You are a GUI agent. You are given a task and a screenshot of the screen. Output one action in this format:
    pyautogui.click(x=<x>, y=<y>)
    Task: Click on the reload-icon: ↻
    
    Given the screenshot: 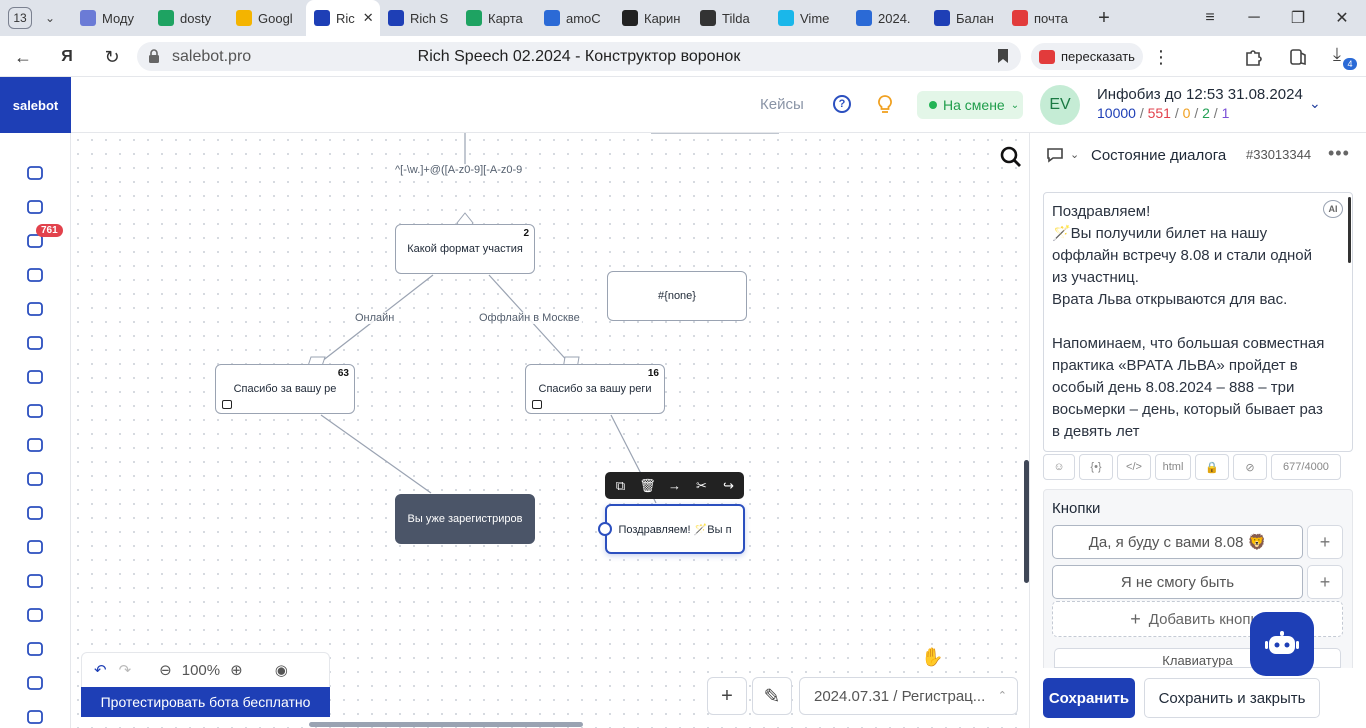 What is the action you would take?
    pyautogui.click(x=112, y=57)
    